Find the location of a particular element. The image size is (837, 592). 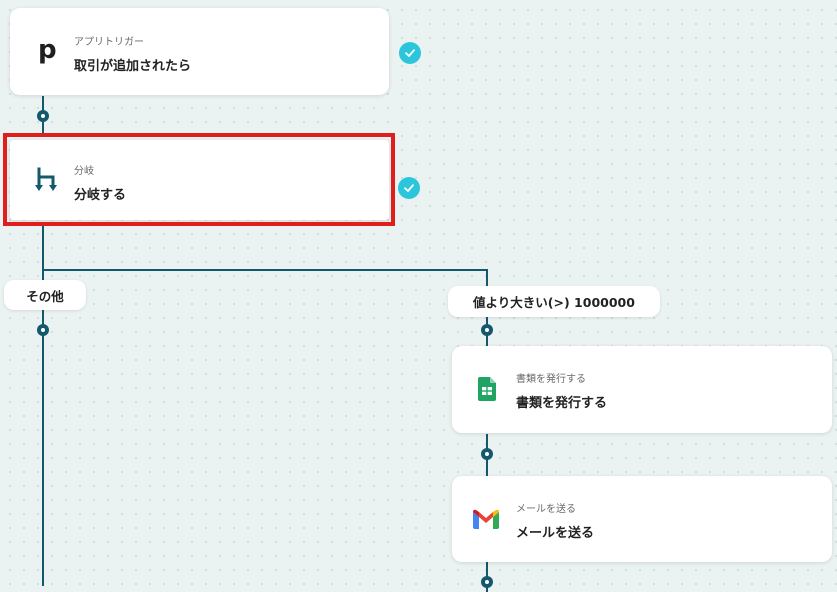

step-title: 書類を発行する is located at coordinates (562, 403).